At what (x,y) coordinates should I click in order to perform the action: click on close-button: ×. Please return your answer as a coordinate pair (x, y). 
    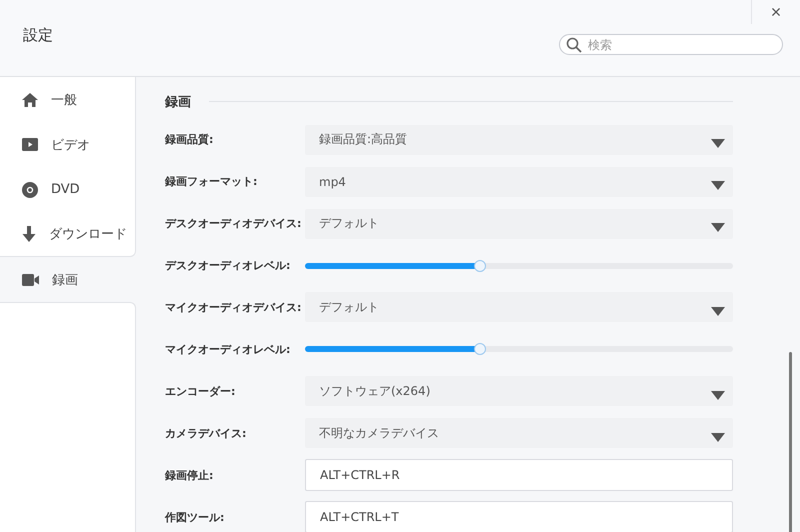
    Looking at the image, I should click on (775, 12).